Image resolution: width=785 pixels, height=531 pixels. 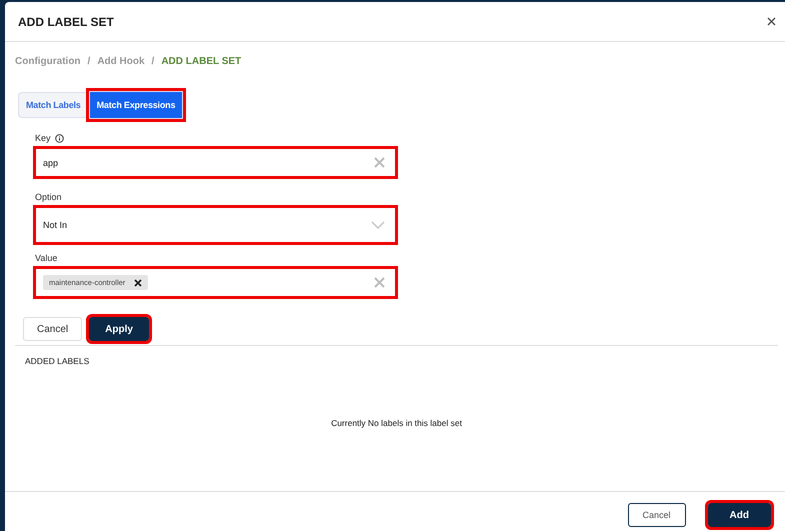 I want to click on tab: Match Expressions, so click(x=136, y=105).